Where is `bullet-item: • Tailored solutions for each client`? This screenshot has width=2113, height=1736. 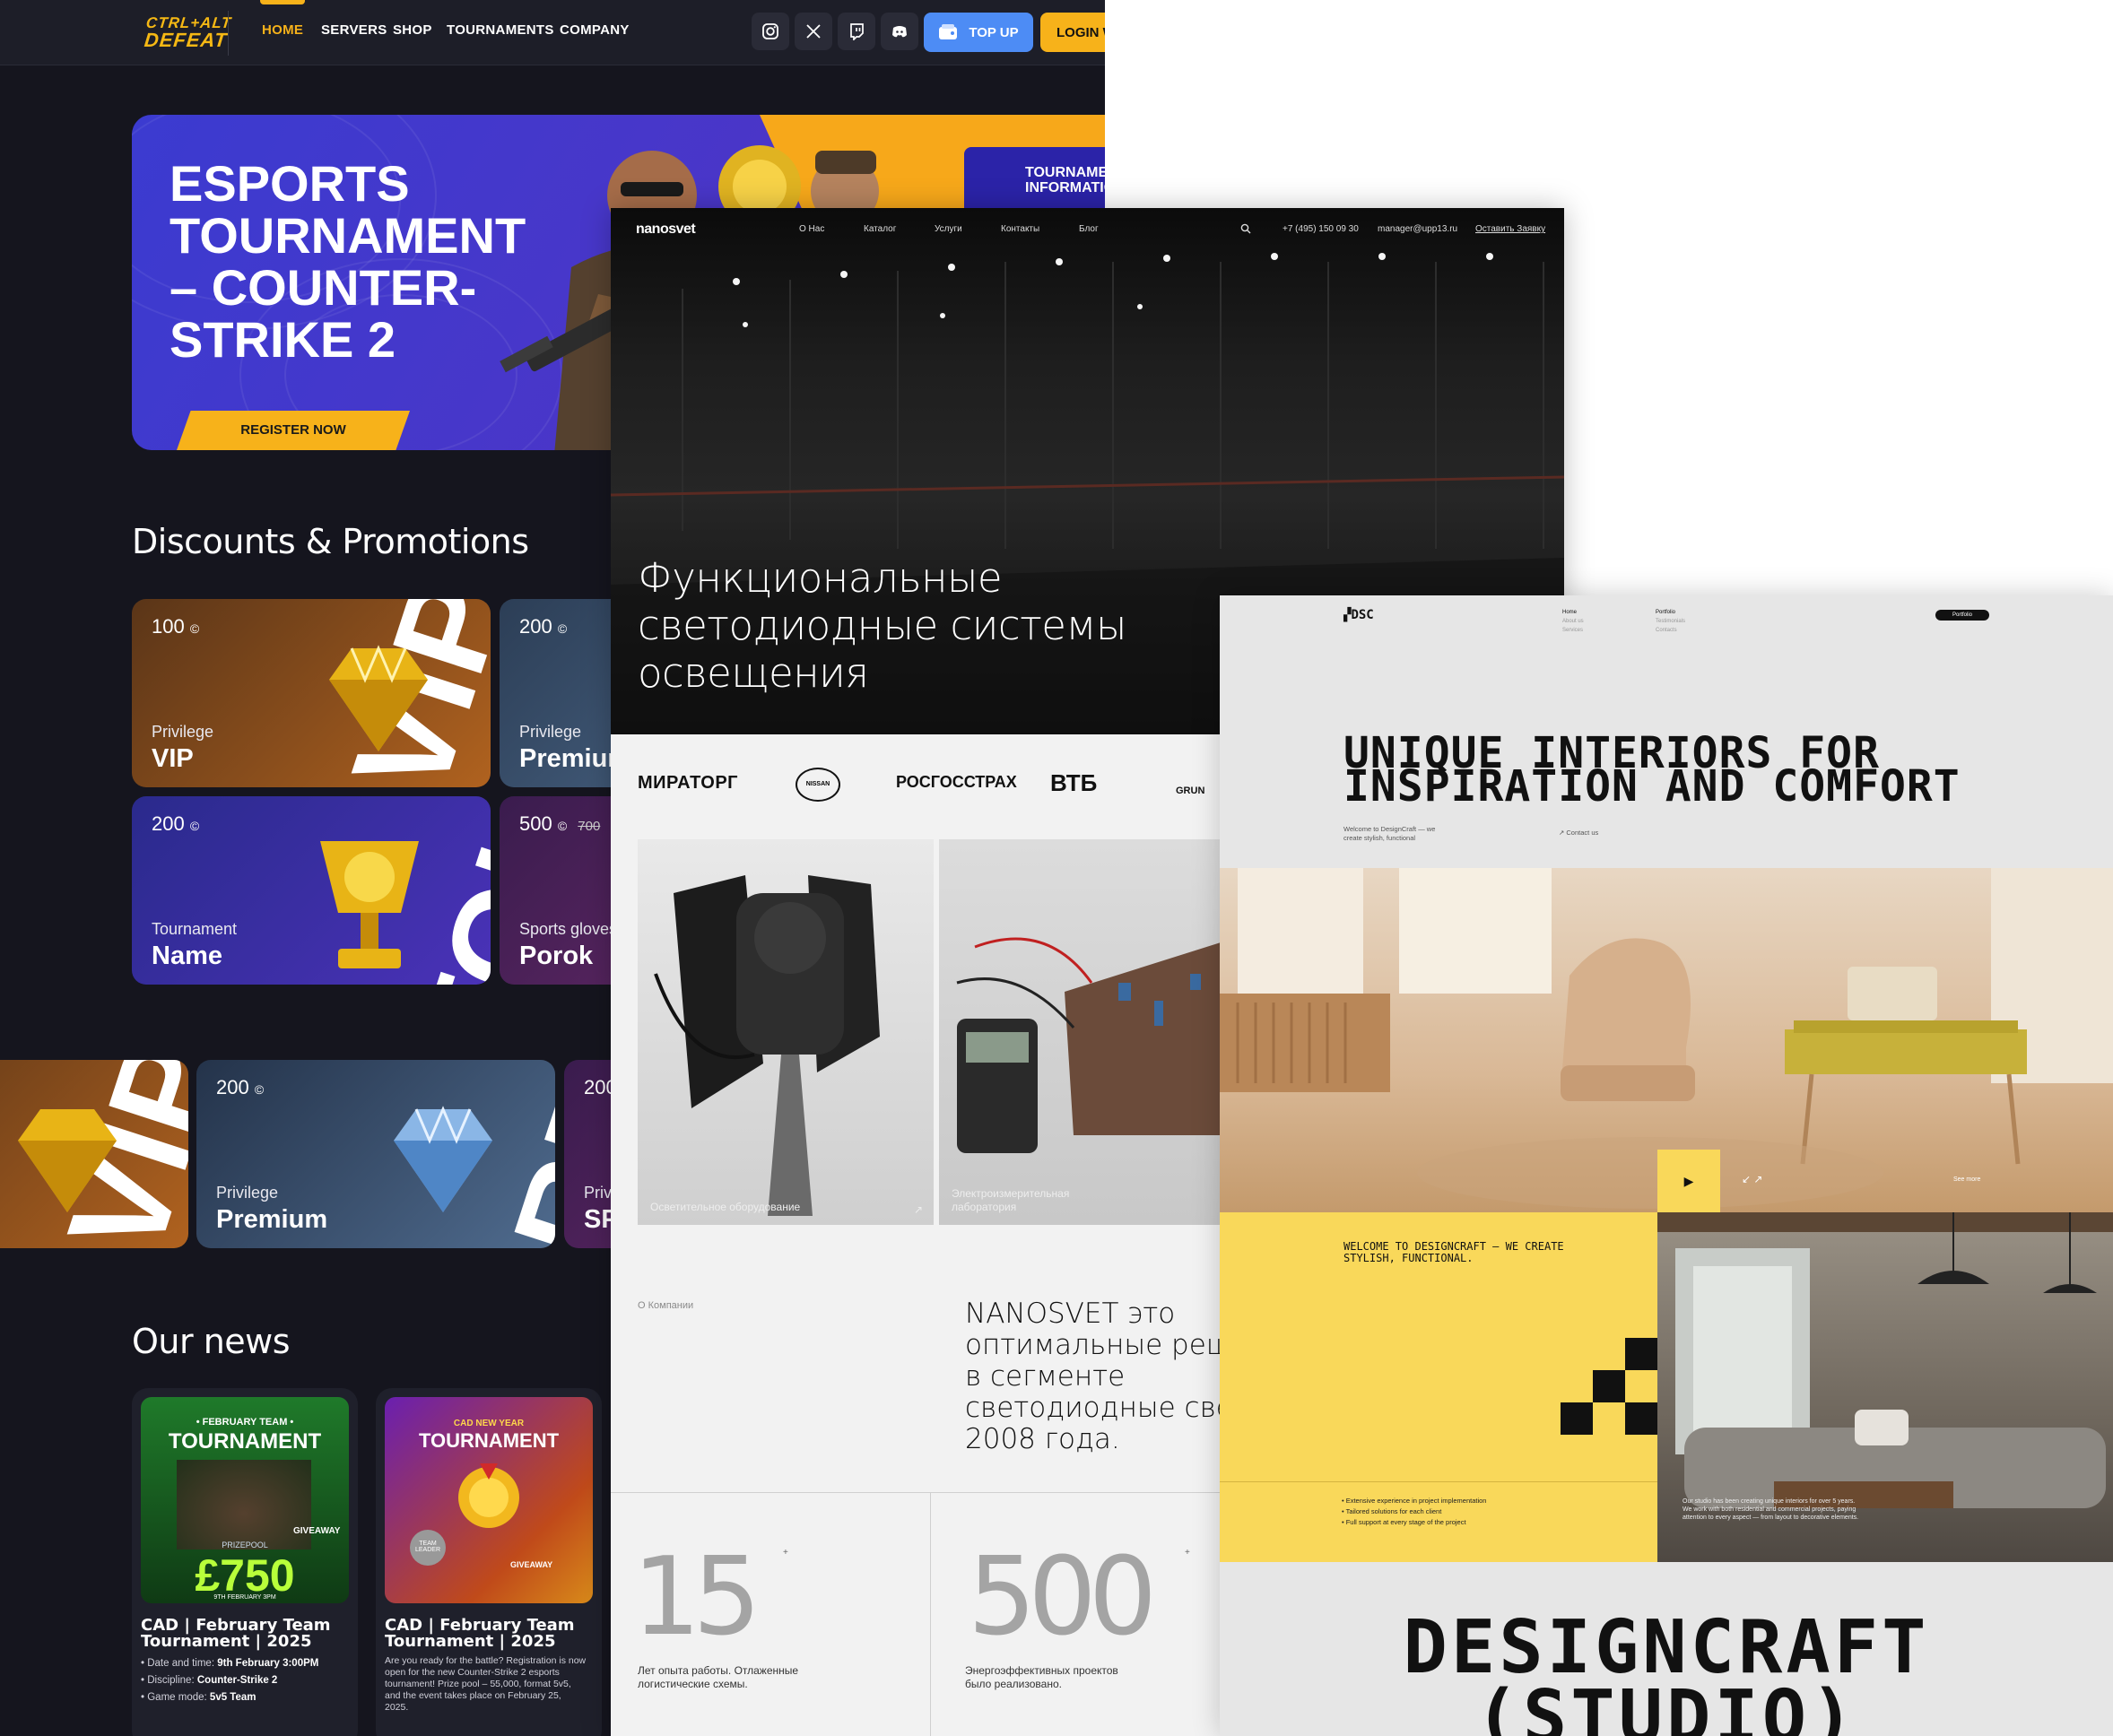
bullet-item: • Tailored solutions for each client is located at coordinates (1392, 1511).